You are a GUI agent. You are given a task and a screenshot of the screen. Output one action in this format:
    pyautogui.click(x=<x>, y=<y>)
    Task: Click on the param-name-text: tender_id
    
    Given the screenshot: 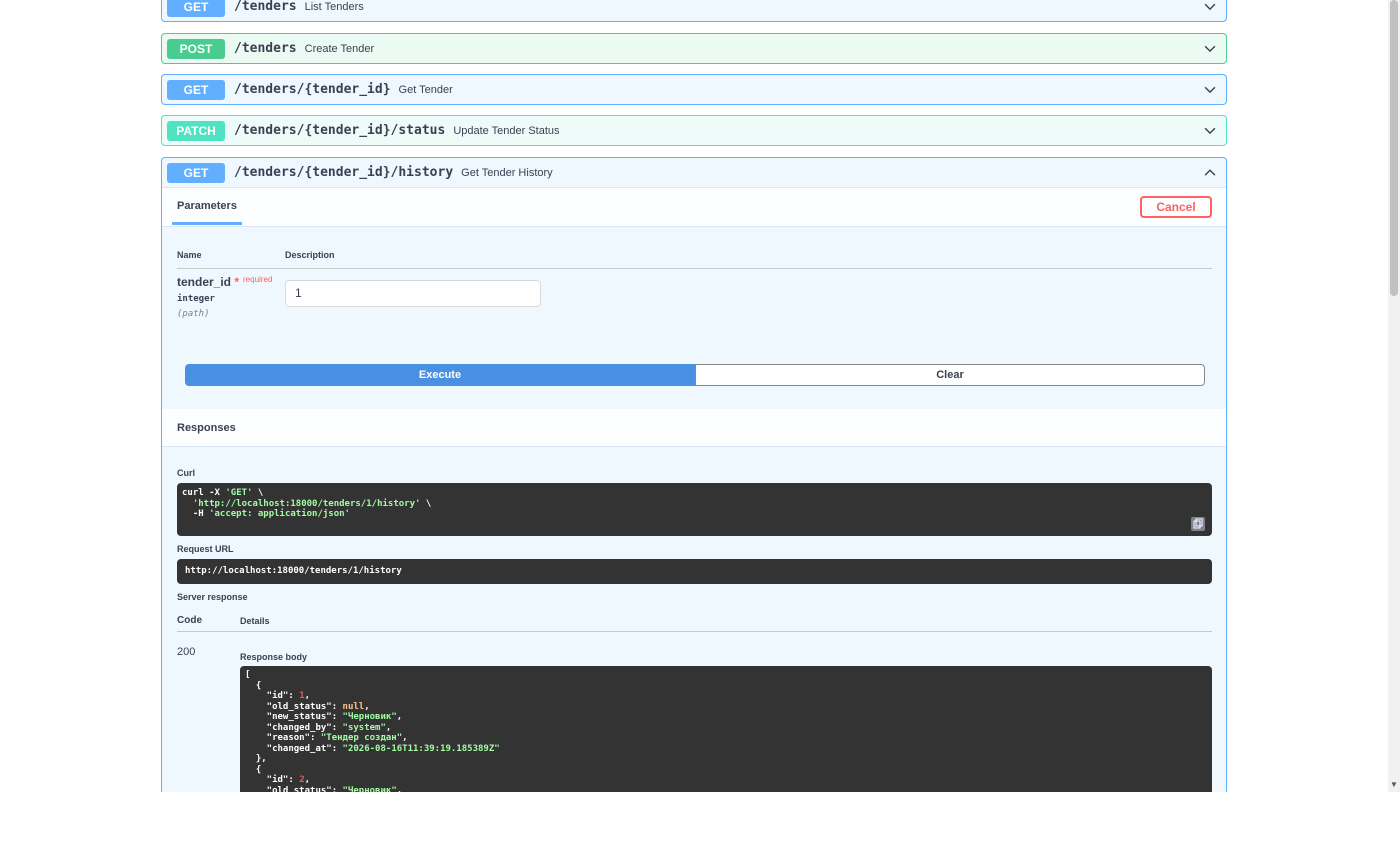 What is the action you would take?
    pyautogui.click(x=204, y=282)
    